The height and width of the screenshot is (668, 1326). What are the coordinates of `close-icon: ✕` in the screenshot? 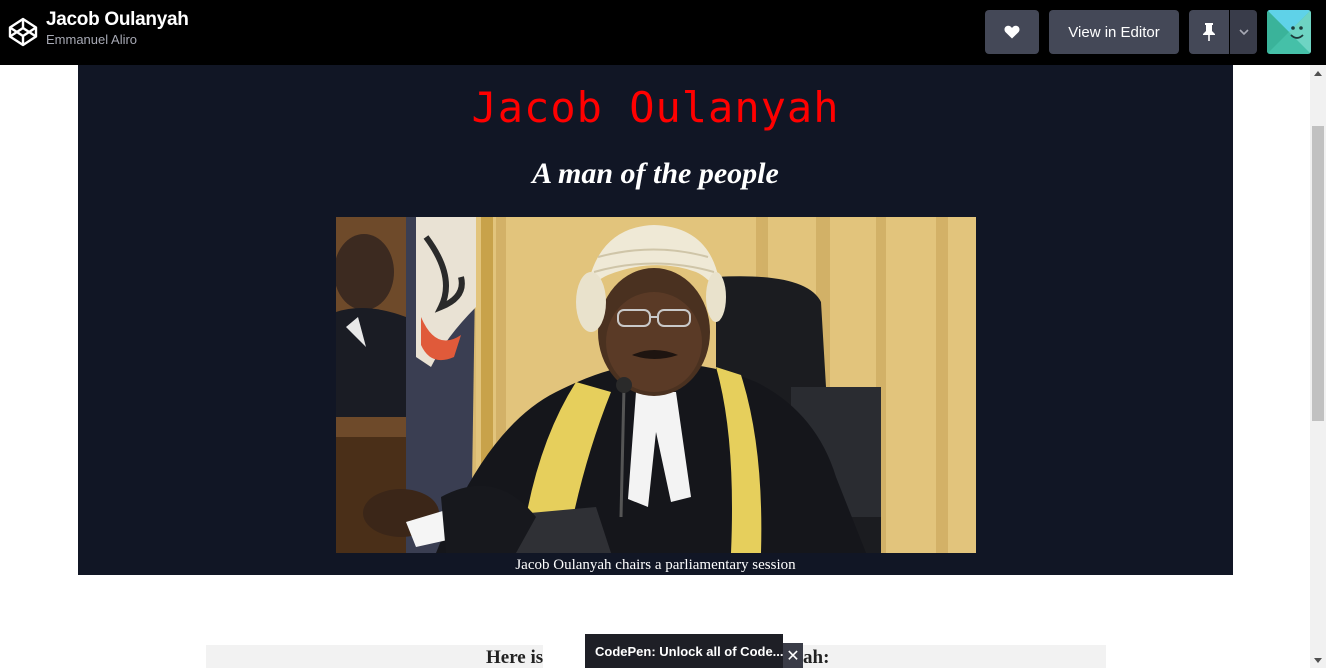 It's located at (793, 655).